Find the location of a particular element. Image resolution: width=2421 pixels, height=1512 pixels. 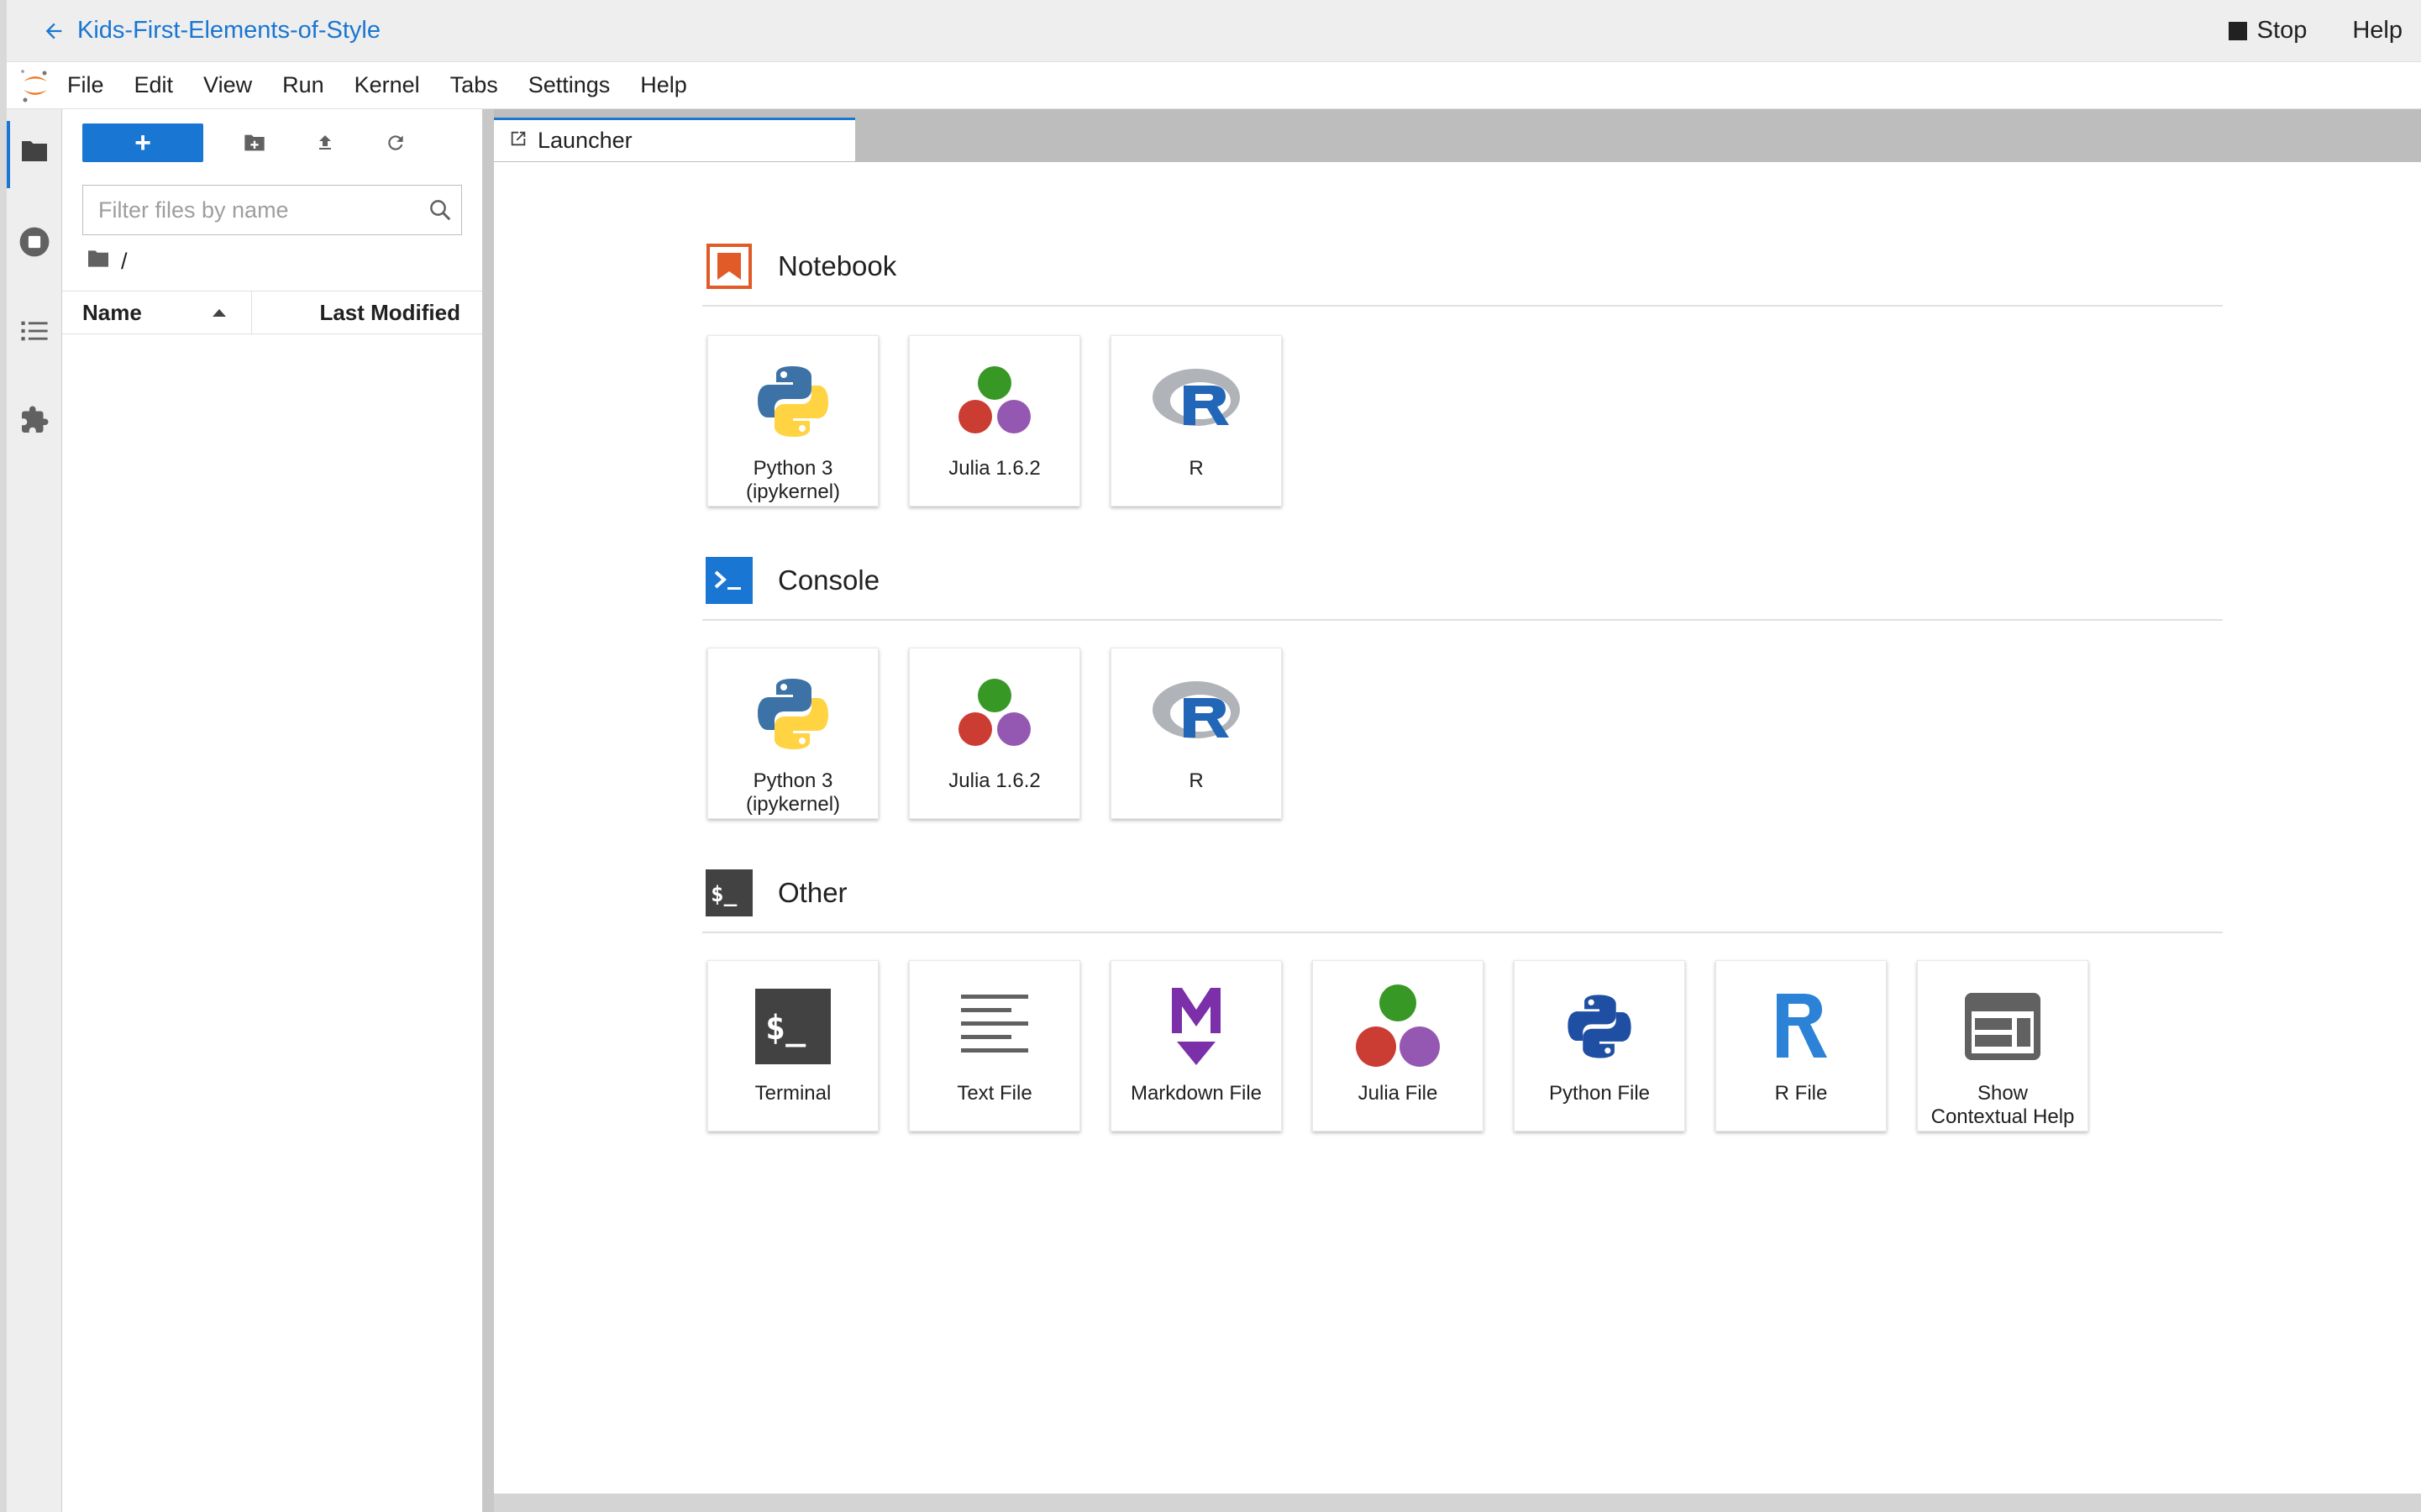

notebook-julia-card: Julia 1.6.2 is located at coordinates (994, 421).